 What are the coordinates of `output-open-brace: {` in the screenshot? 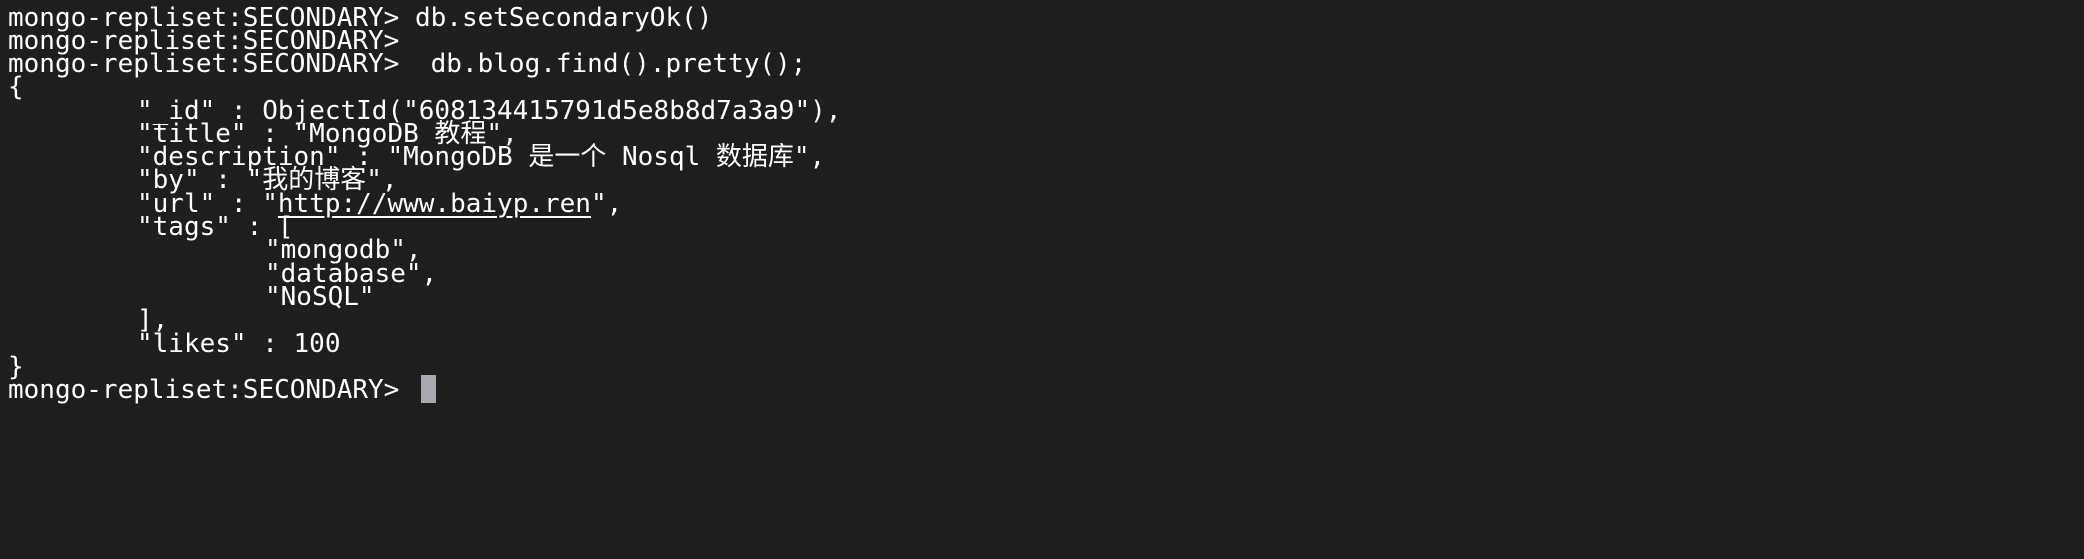 It's located at (16, 87).